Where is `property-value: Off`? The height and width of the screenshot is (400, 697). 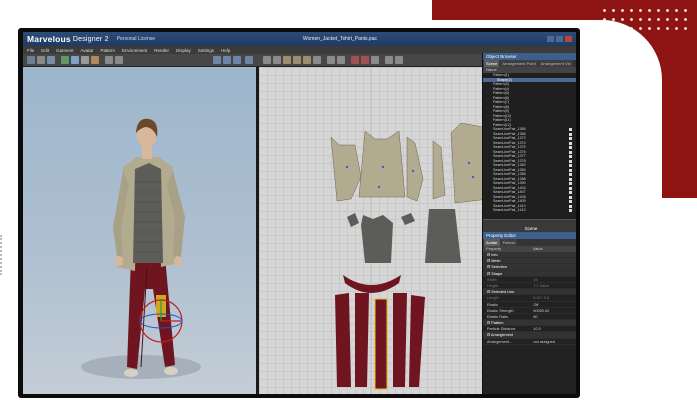
property-value: Off is located at coordinates (553, 304).